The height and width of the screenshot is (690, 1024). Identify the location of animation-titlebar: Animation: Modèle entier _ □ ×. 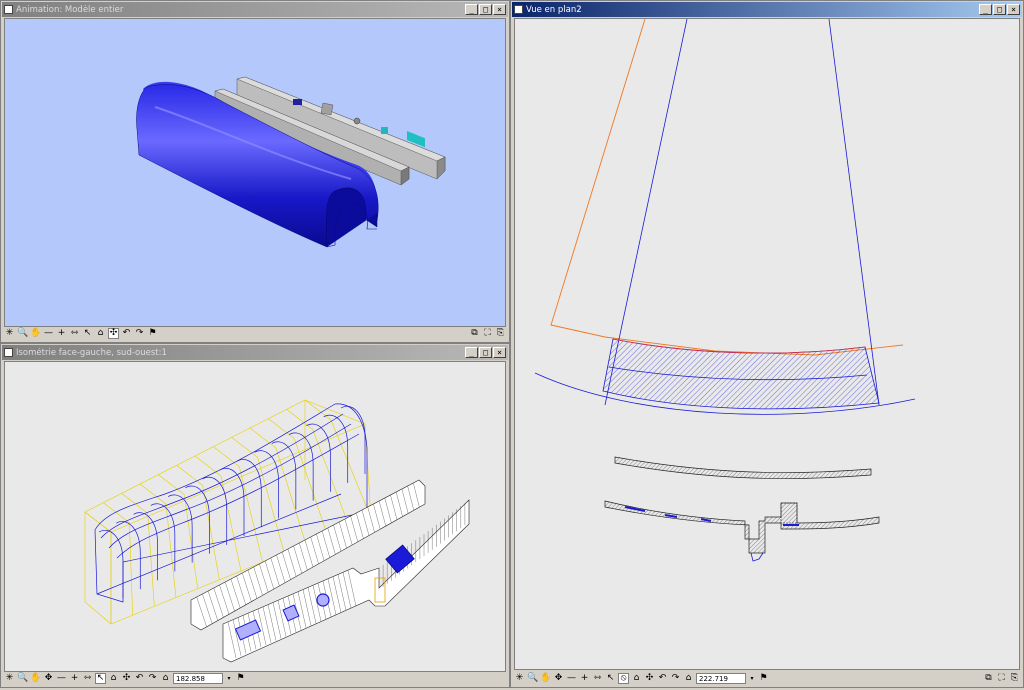
(255, 9).